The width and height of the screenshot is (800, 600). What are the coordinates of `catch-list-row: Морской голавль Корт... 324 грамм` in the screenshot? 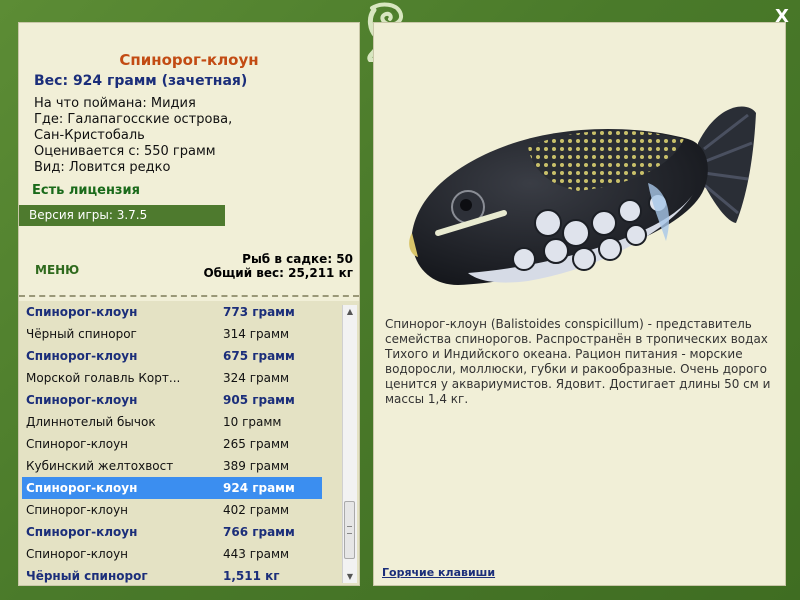 It's located at (172, 378).